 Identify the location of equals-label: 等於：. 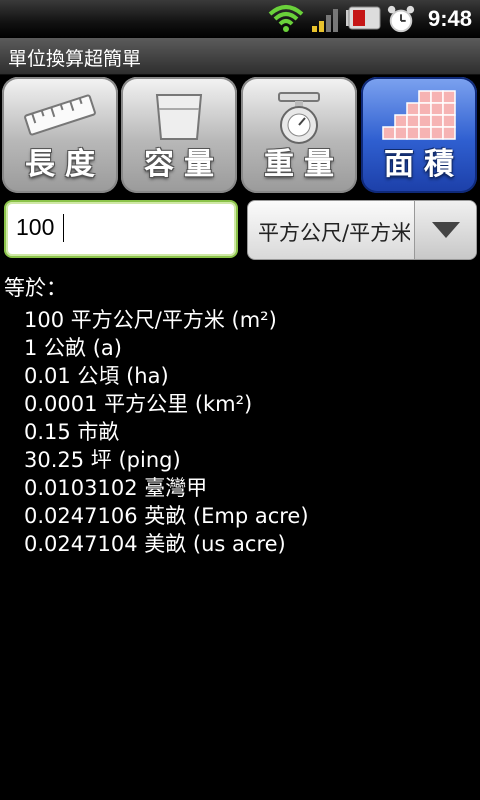
(35, 288).